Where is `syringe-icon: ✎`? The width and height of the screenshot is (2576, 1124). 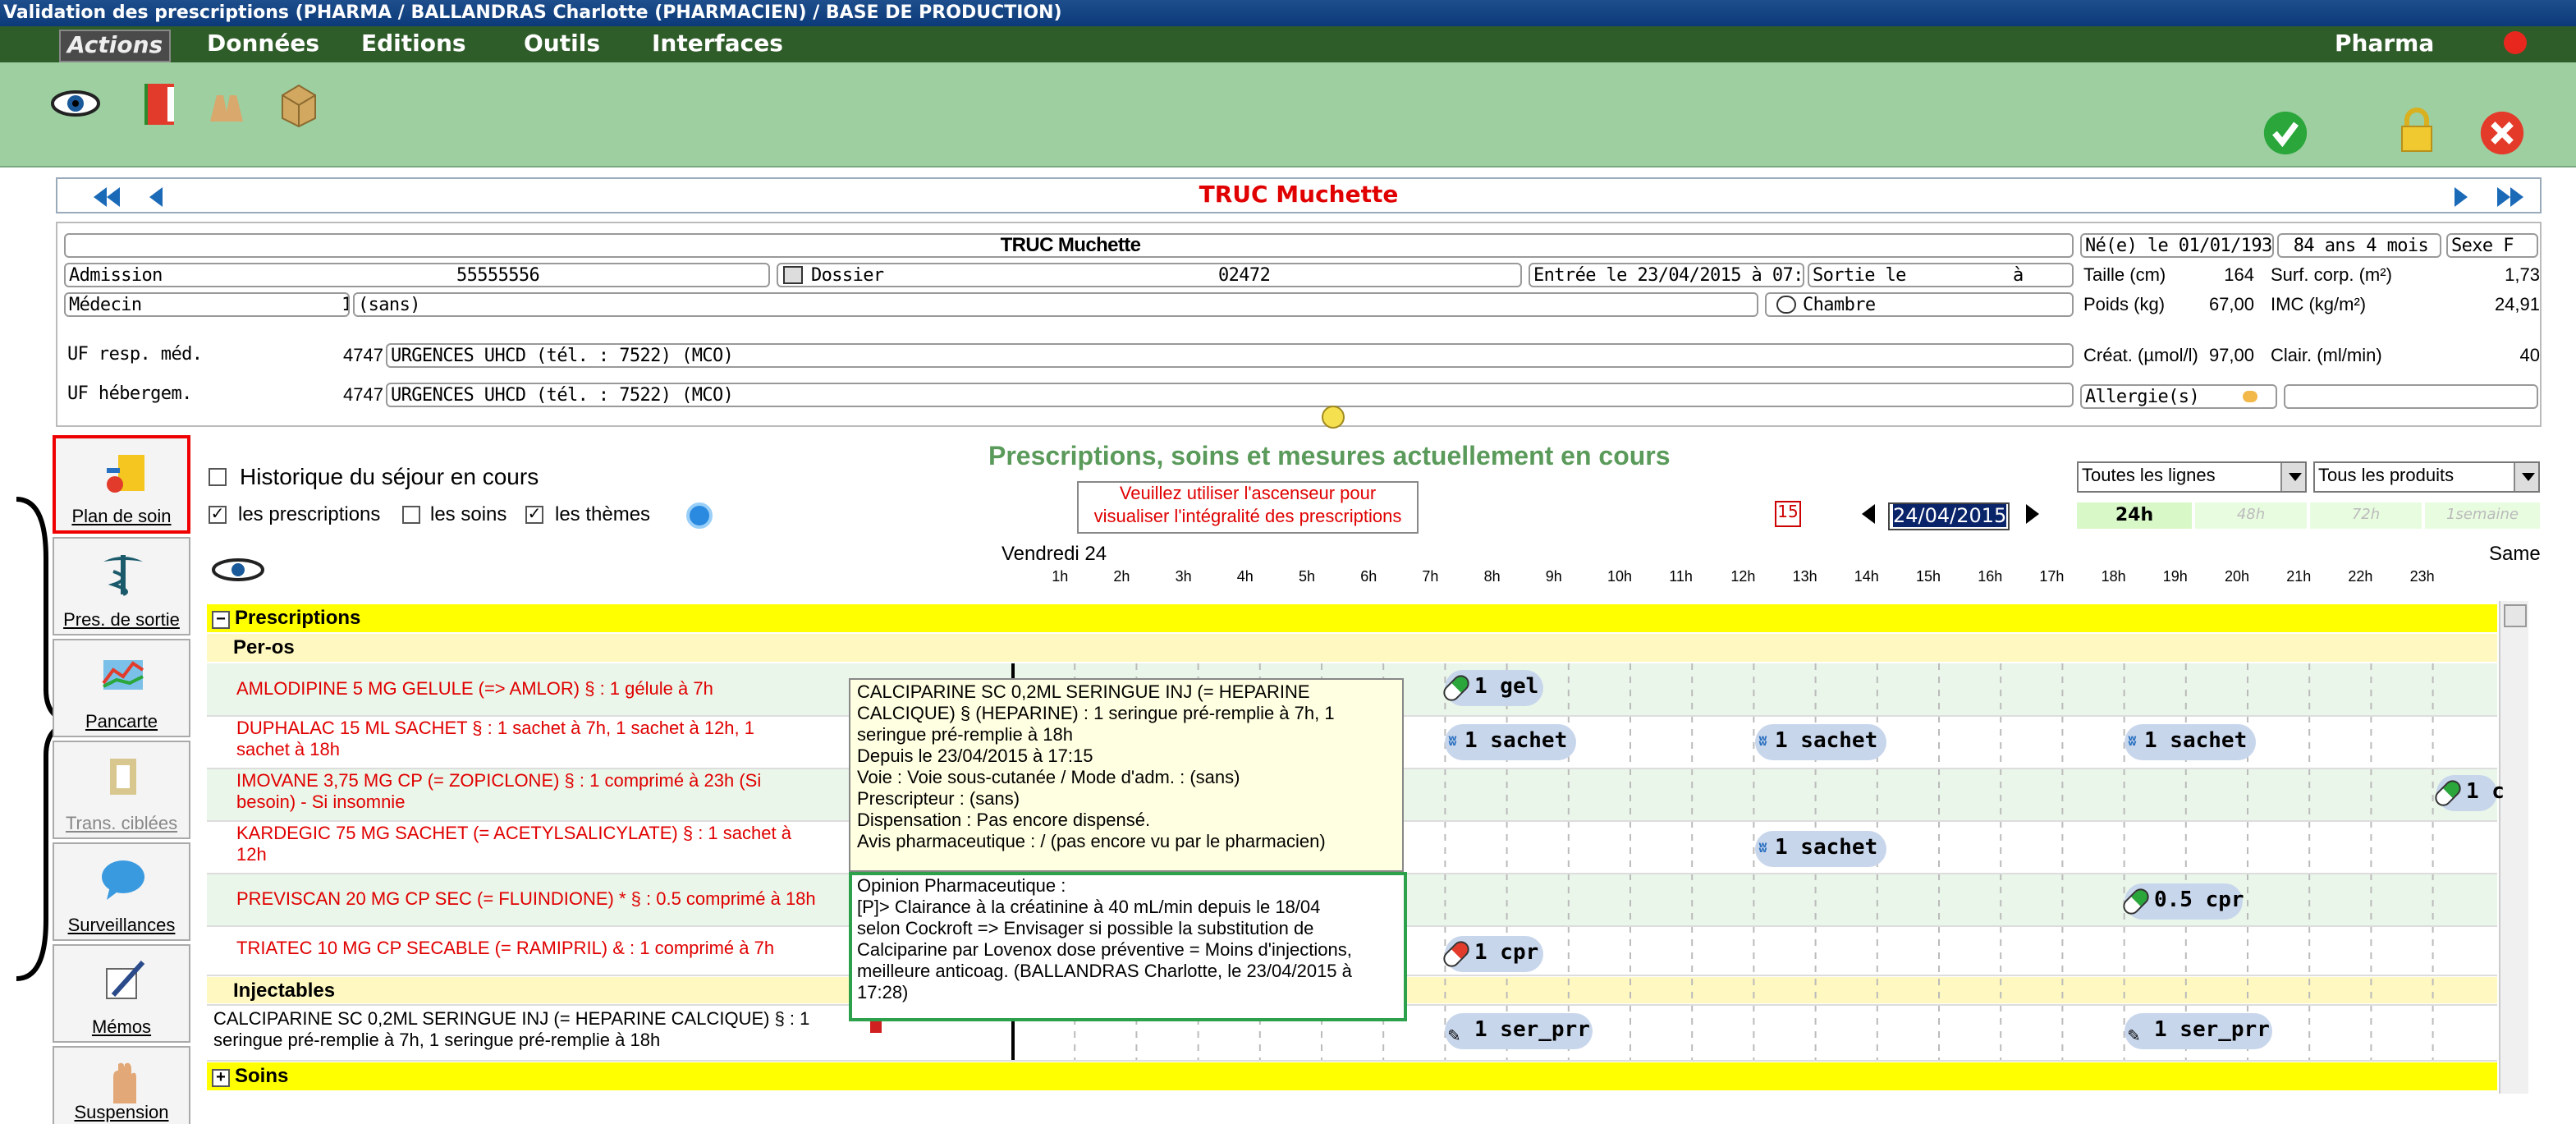 syringe-icon: ✎ is located at coordinates (1454, 1034).